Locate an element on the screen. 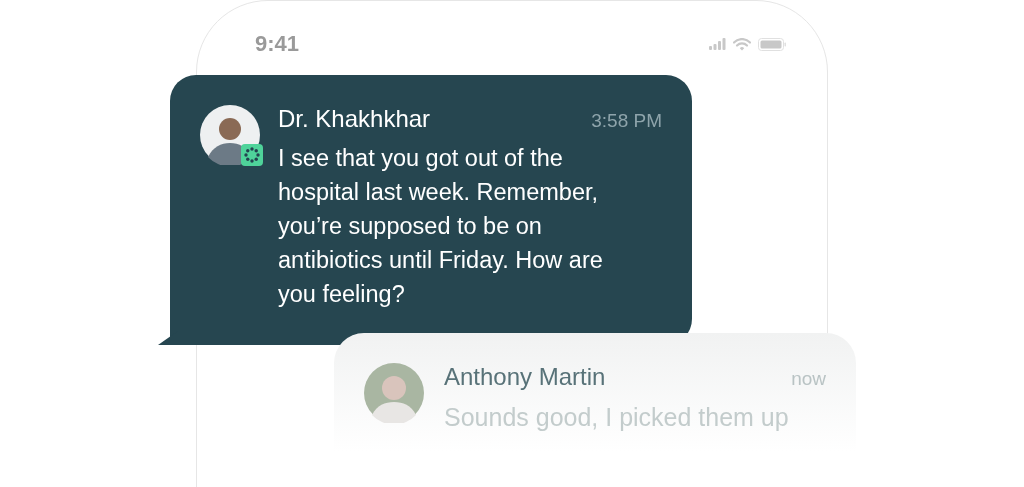 This screenshot has height=487, width=1024. status-time: 9:41 is located at coordinates (277, 44).